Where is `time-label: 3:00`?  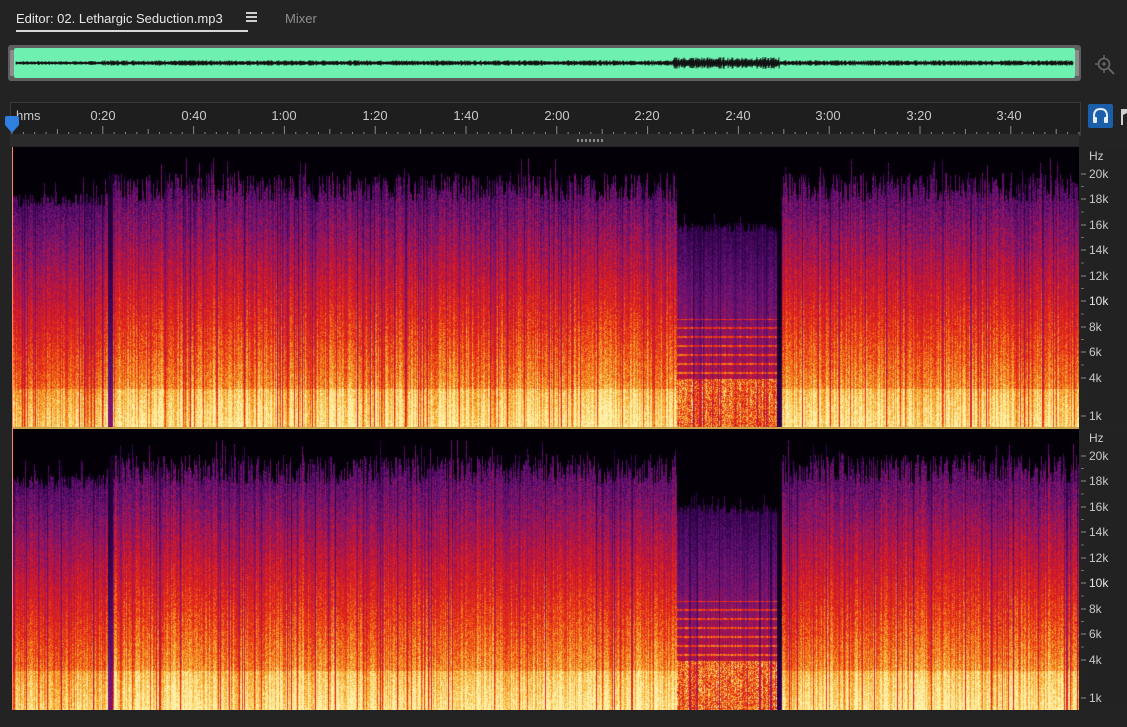
time-label: 3:00 is located at coordinates (828, 115).